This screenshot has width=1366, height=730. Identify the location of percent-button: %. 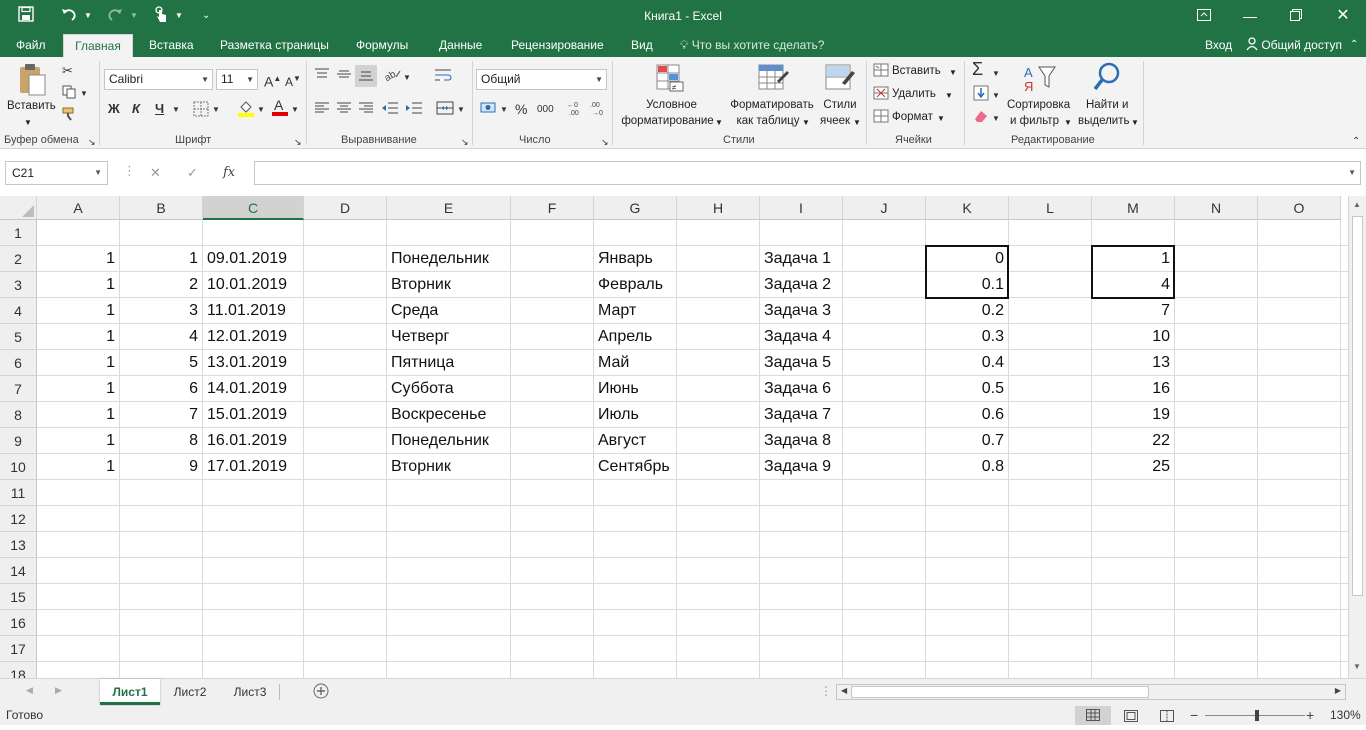
(521, 109).